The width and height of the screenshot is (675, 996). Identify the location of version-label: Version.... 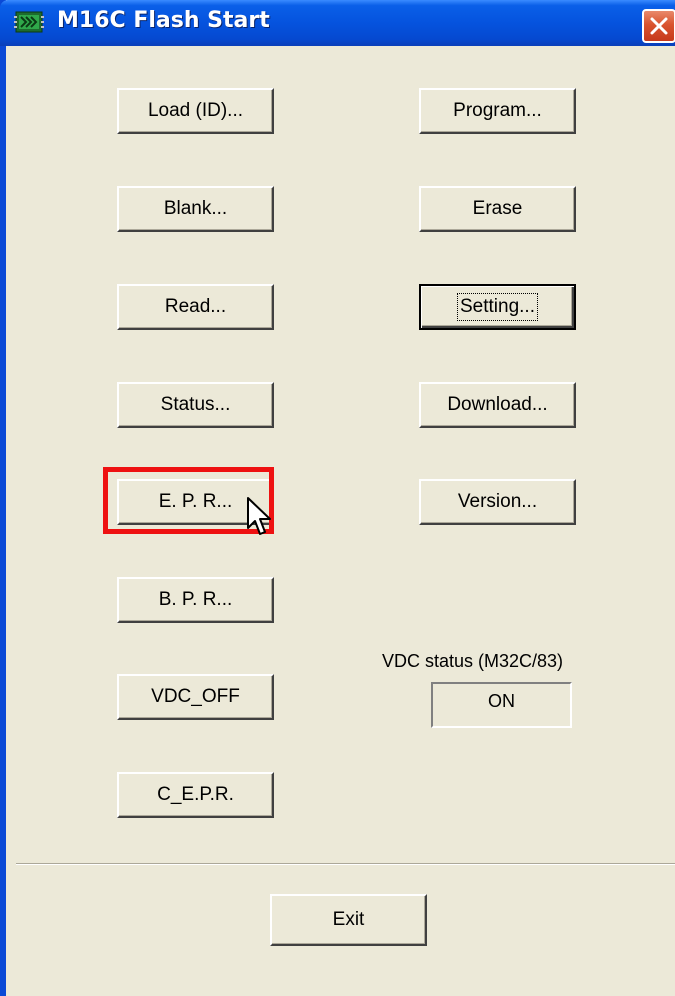
(497, 501).